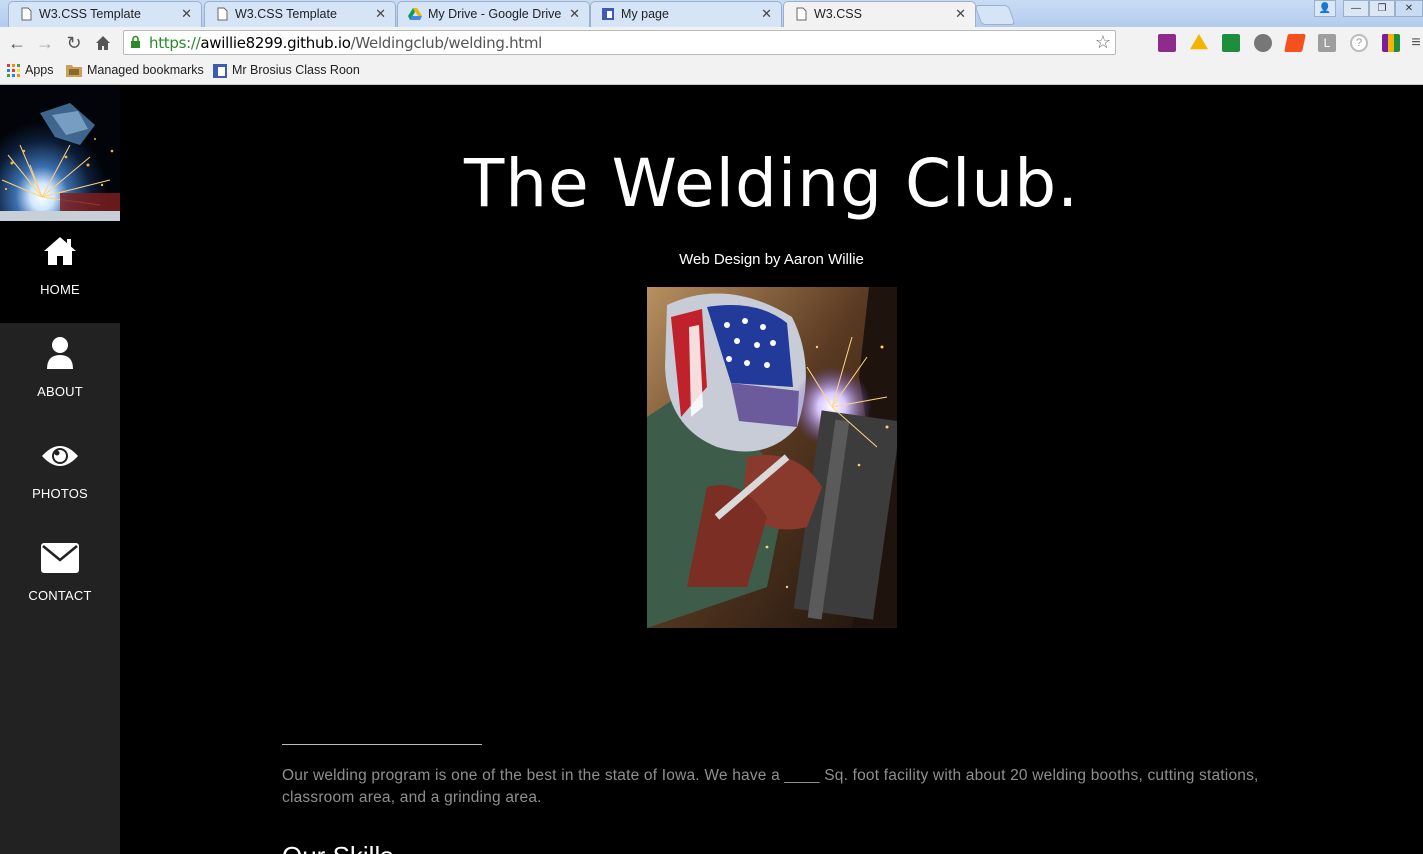  What do you see at coordinates (145, 70) in the screenshot?
I see `bookmark-label: Managed bookmarks` at bounding box center [145, 70].